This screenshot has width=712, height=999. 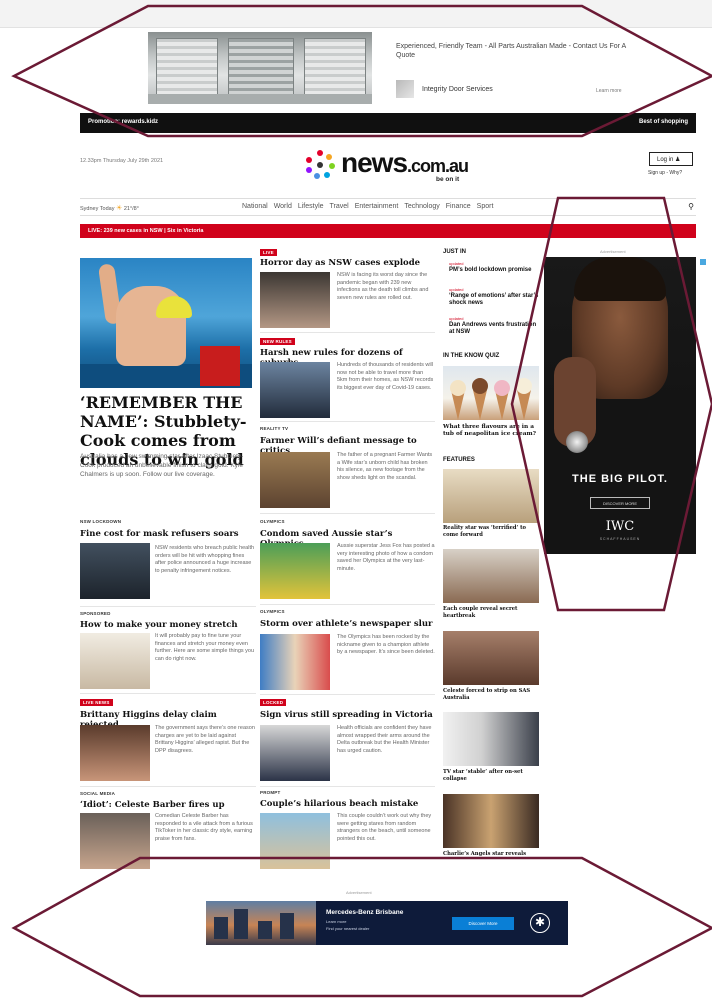 I want to click on nav-item-finance: Finance, so click(x=458, y=206).